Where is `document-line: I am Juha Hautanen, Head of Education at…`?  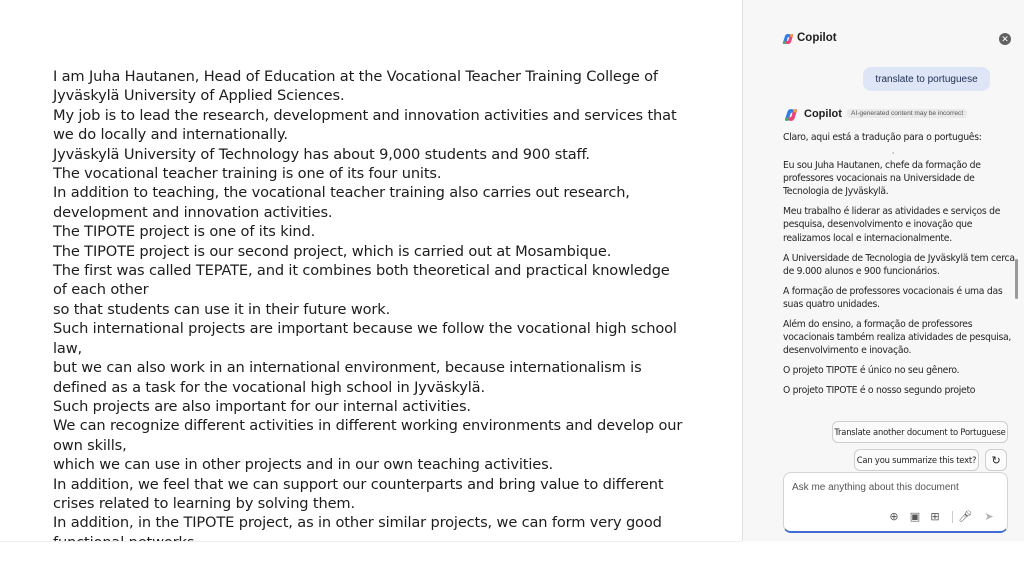
document-line: I am Juha Hautanen, Head of Education at… is located at coordinates (355, 76).